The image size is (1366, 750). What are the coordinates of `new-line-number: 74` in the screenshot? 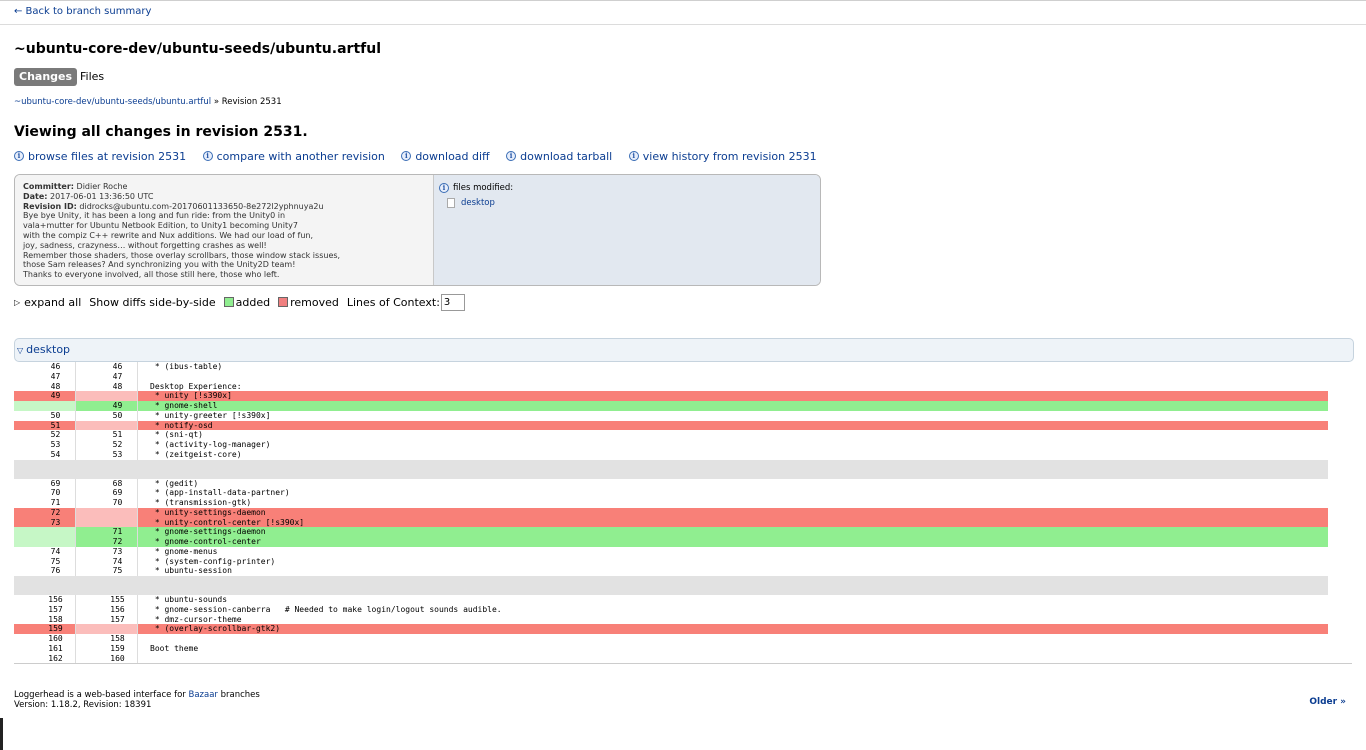 It's located at (107, 561).